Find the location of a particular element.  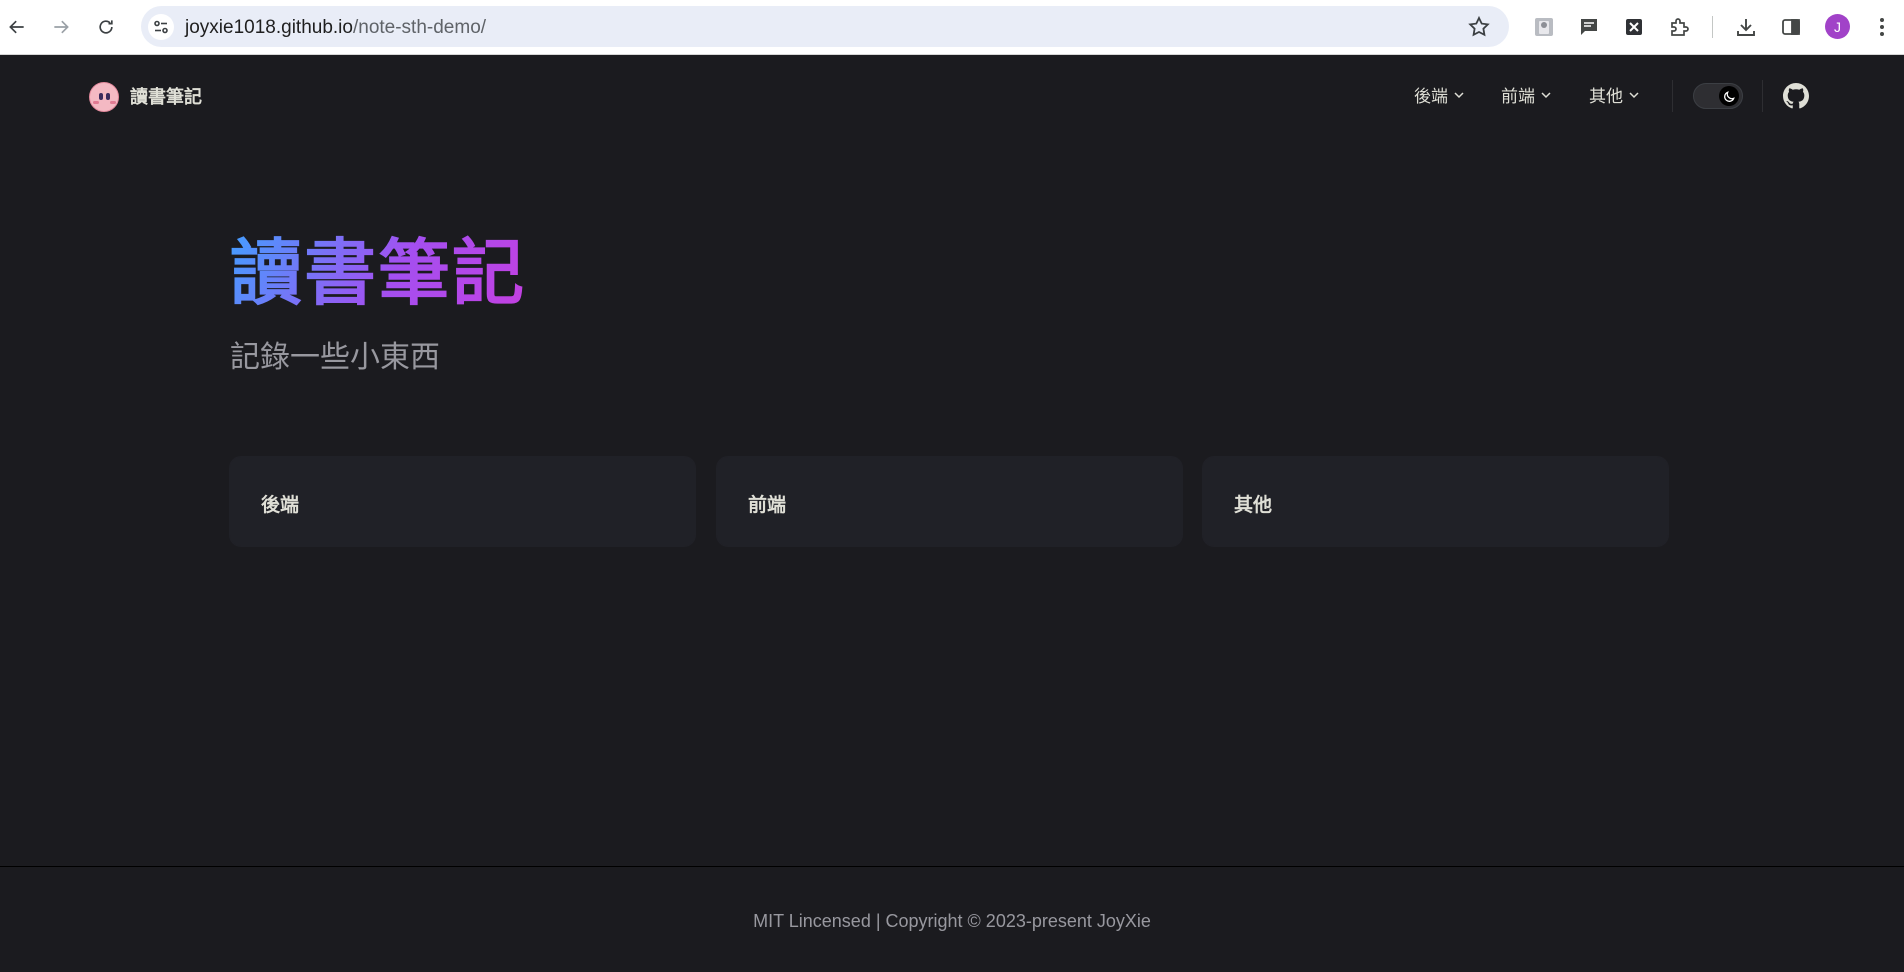

reload-icon is located at coordinates (106, 27).